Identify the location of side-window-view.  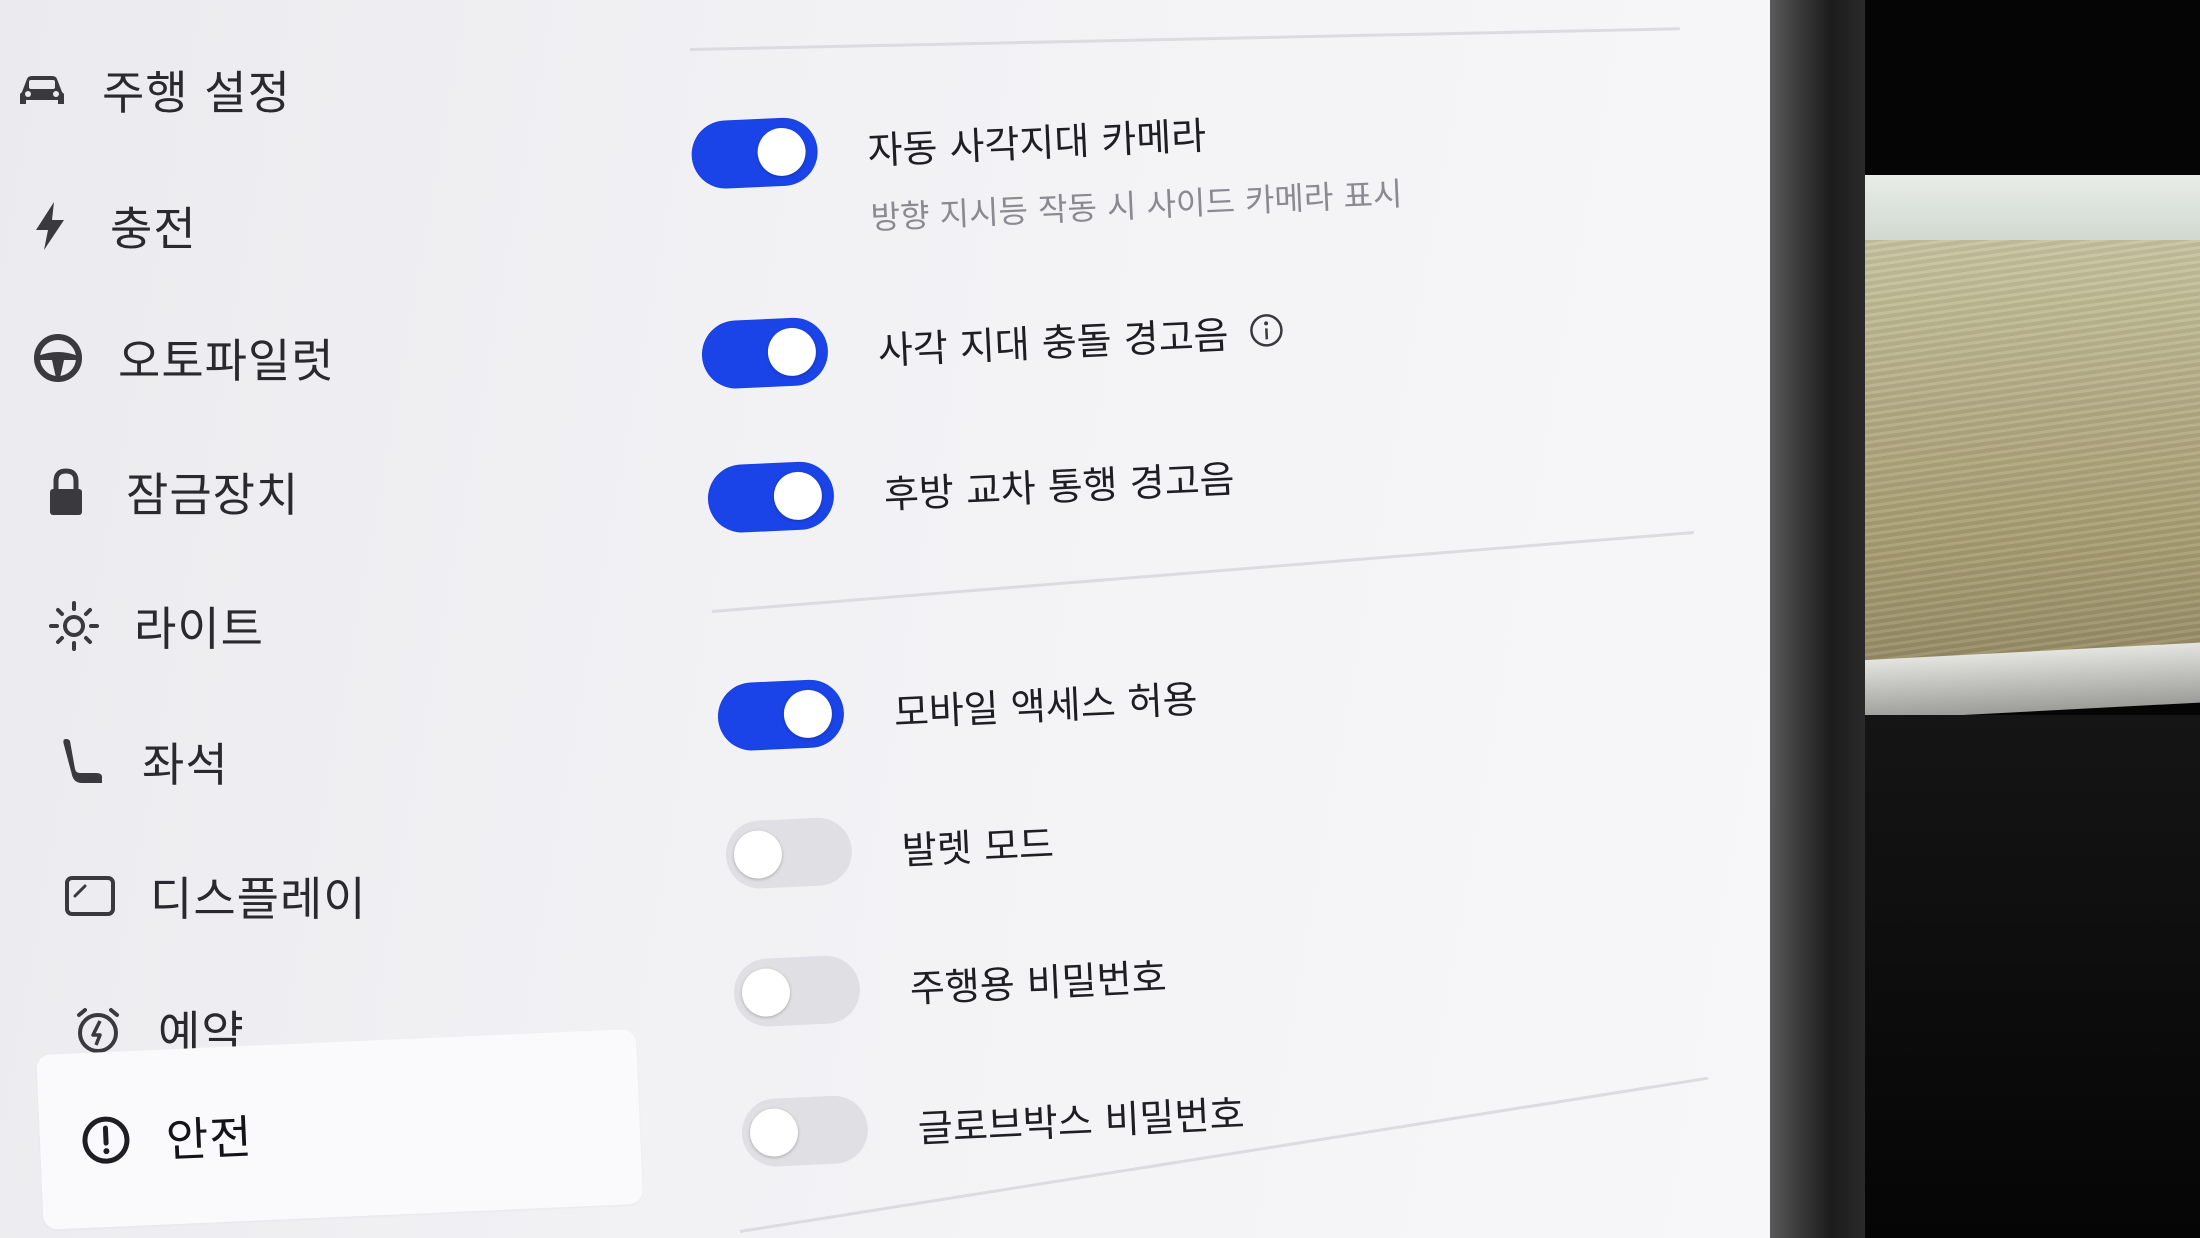
(2020, 455).